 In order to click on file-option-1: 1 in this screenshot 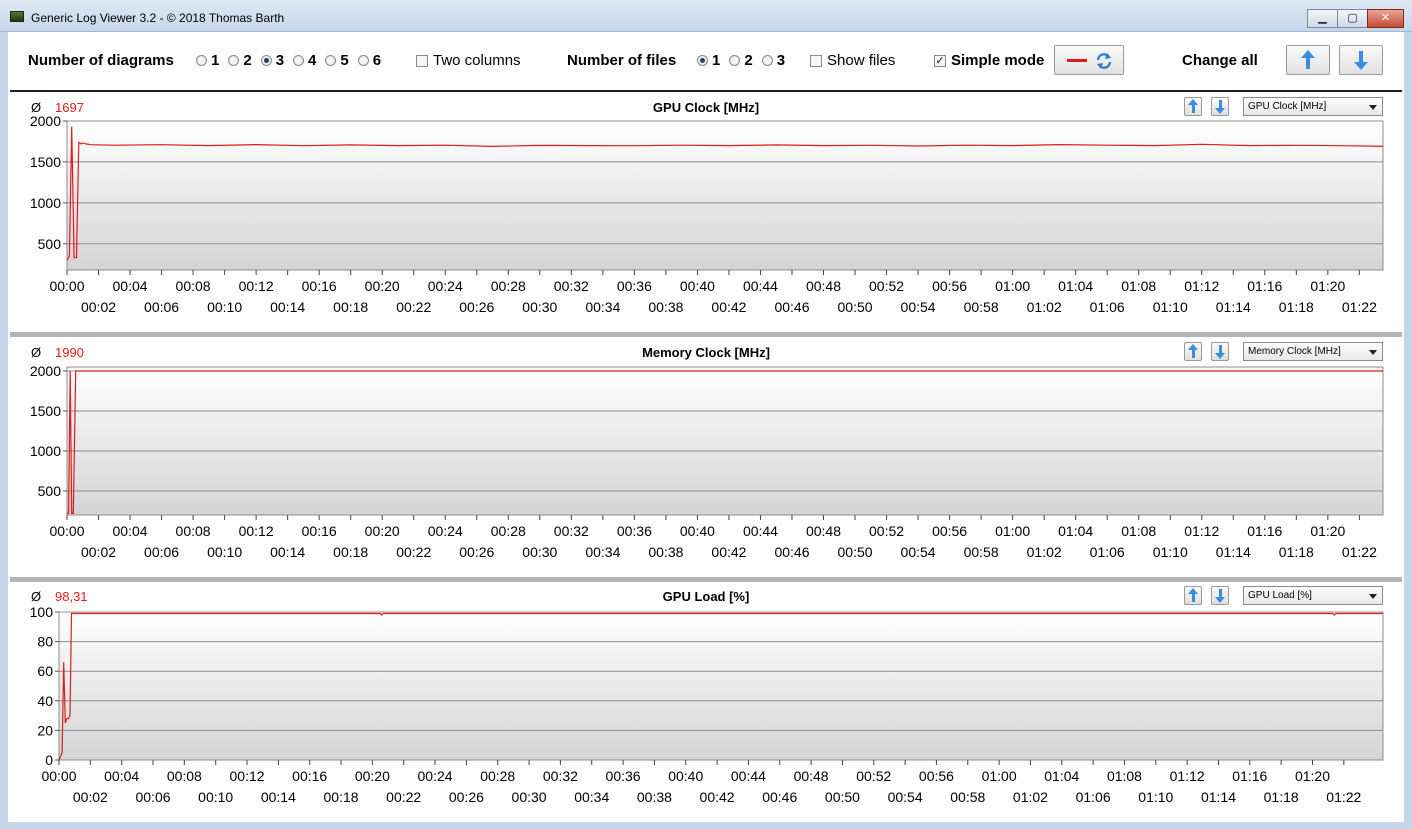, I will do `click(708, 60)`.